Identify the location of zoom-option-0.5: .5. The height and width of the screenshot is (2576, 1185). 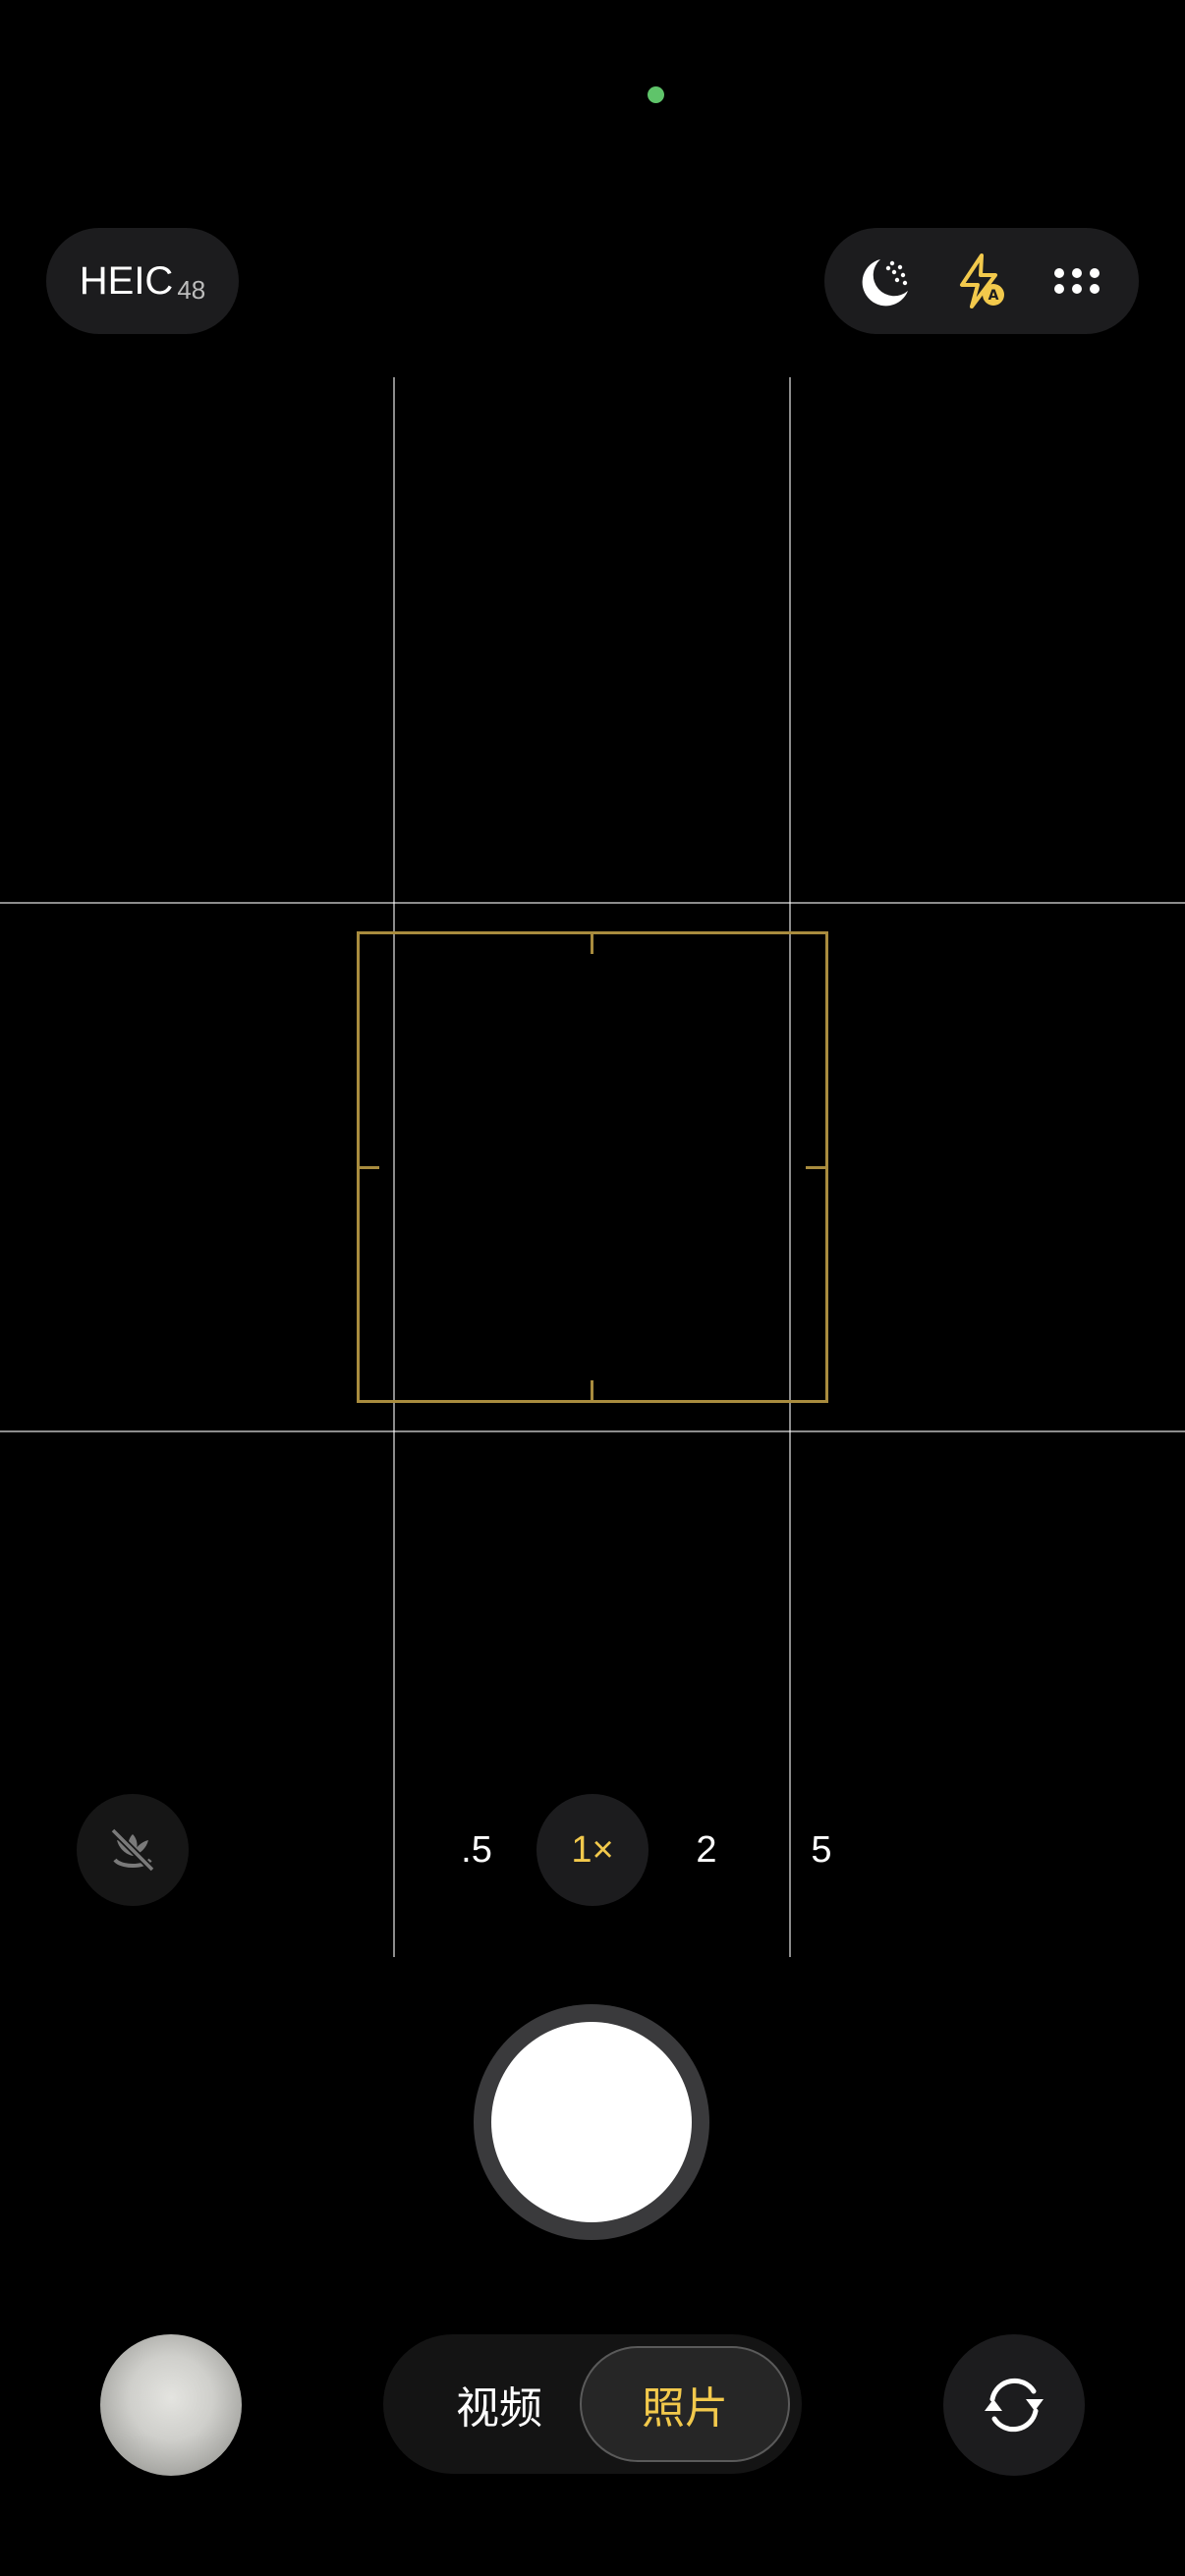
(477, 1850).